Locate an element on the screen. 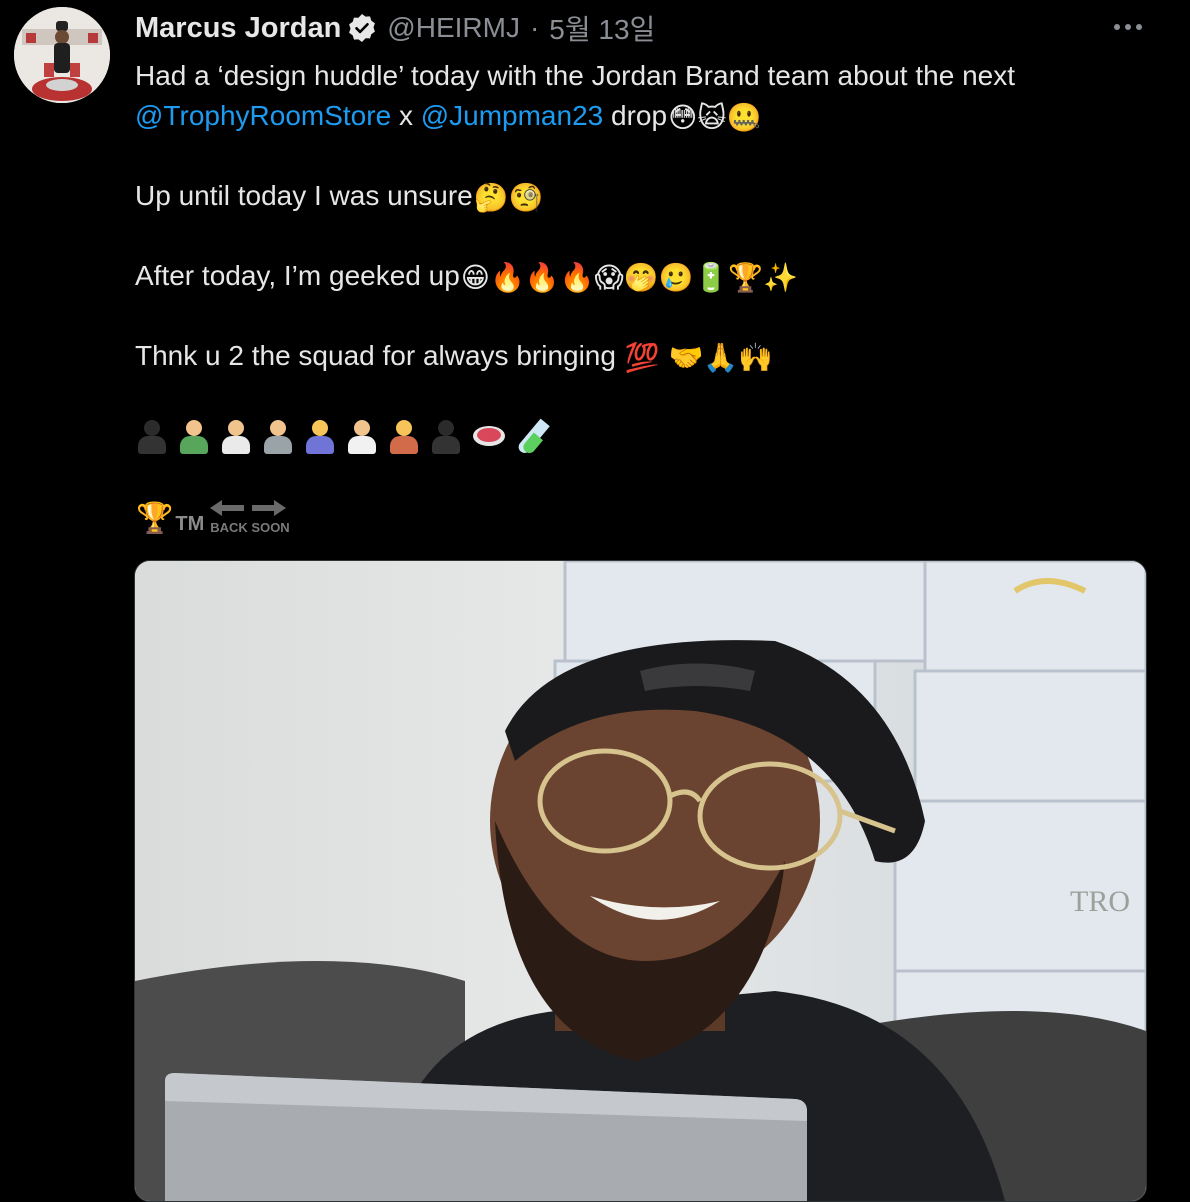  petri-dish-icon is located at coordinates (489, 436).